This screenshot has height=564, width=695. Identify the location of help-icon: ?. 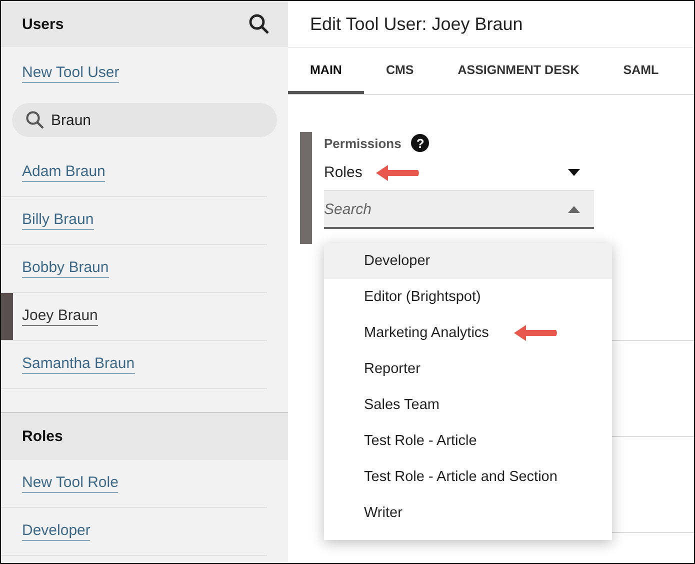
(420, 143).